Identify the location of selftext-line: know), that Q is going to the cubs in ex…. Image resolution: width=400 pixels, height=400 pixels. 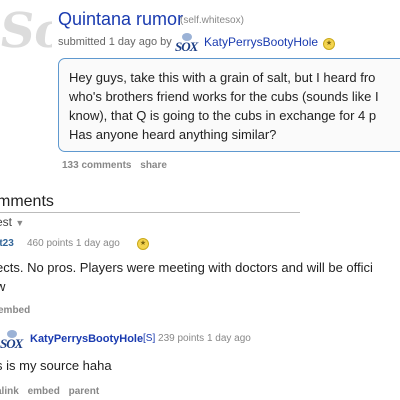
(223, 115).